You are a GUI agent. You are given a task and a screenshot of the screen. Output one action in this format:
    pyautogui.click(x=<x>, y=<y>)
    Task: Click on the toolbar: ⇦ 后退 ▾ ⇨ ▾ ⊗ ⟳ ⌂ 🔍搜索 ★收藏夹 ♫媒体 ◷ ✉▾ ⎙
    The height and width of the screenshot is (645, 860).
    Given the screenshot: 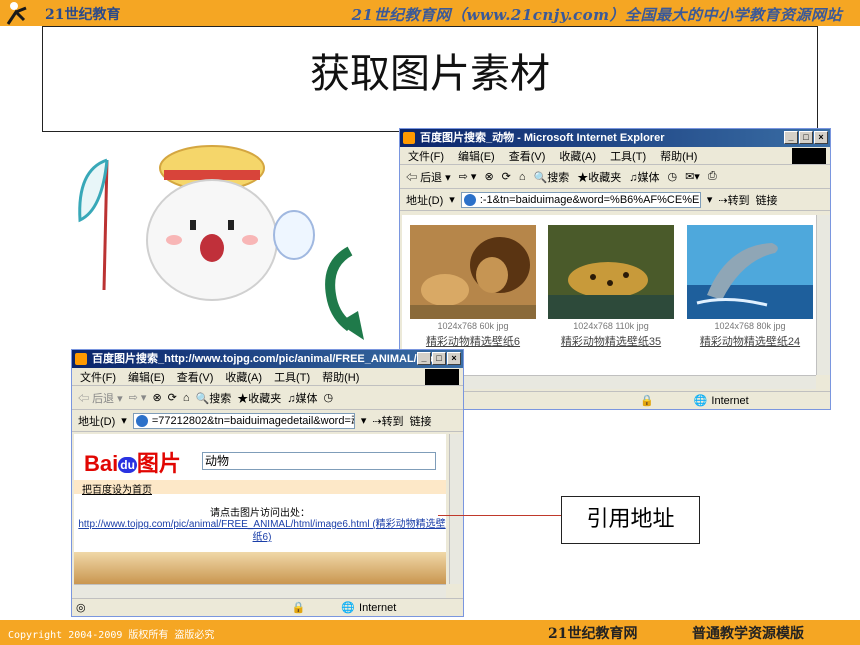 What is the action you would take?
    pyautogui.click(x=615, y=177)
    